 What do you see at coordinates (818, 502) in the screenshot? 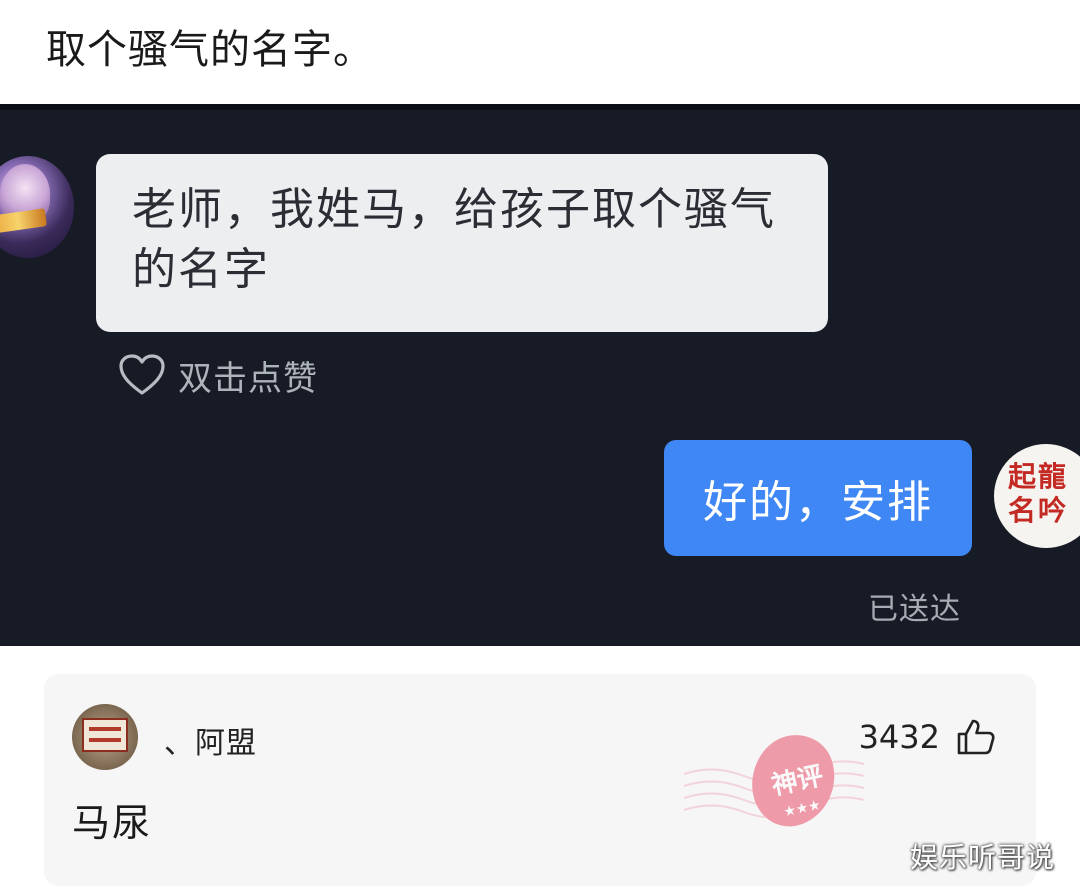
I see `outgoing-message-text: 好的，安排` at bounding box center [818, 502].